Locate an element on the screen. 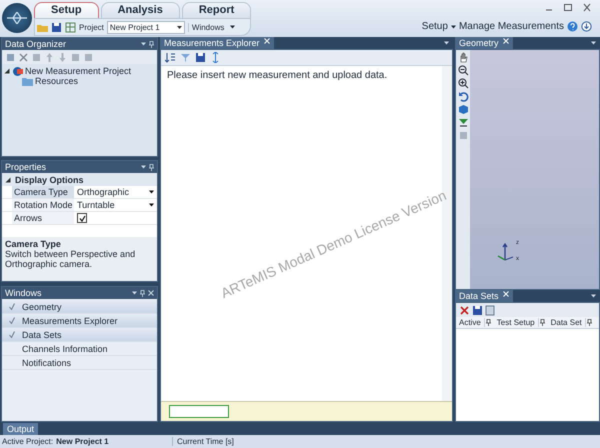  property-dropdown: Turntable is located at coordinates (115, 205).